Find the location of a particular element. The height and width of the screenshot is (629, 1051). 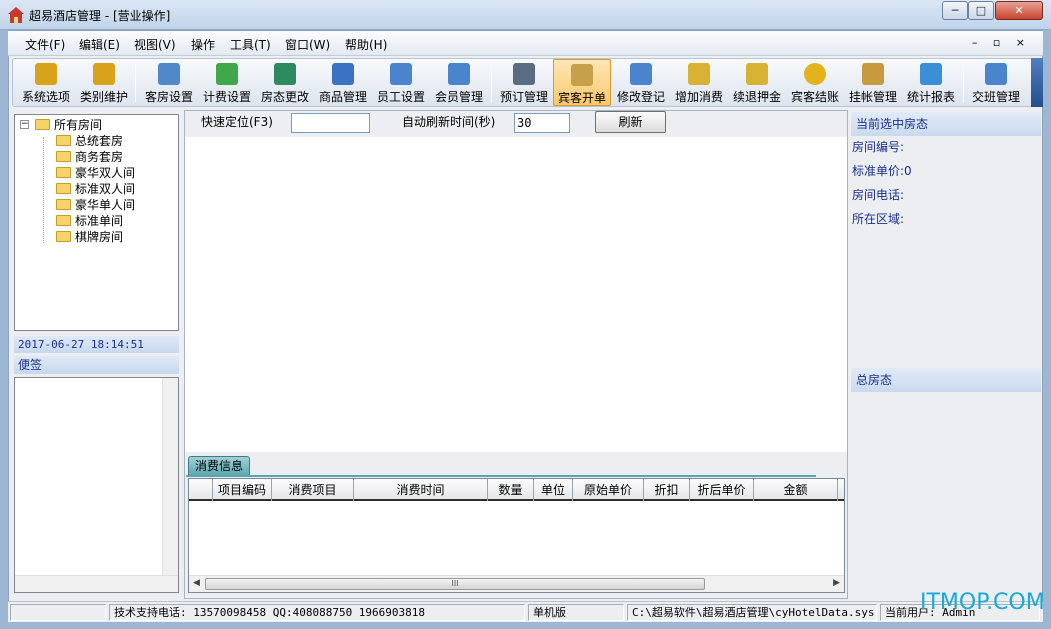

total-room-status-header: 总房态 is located at coordinates (946, 380).